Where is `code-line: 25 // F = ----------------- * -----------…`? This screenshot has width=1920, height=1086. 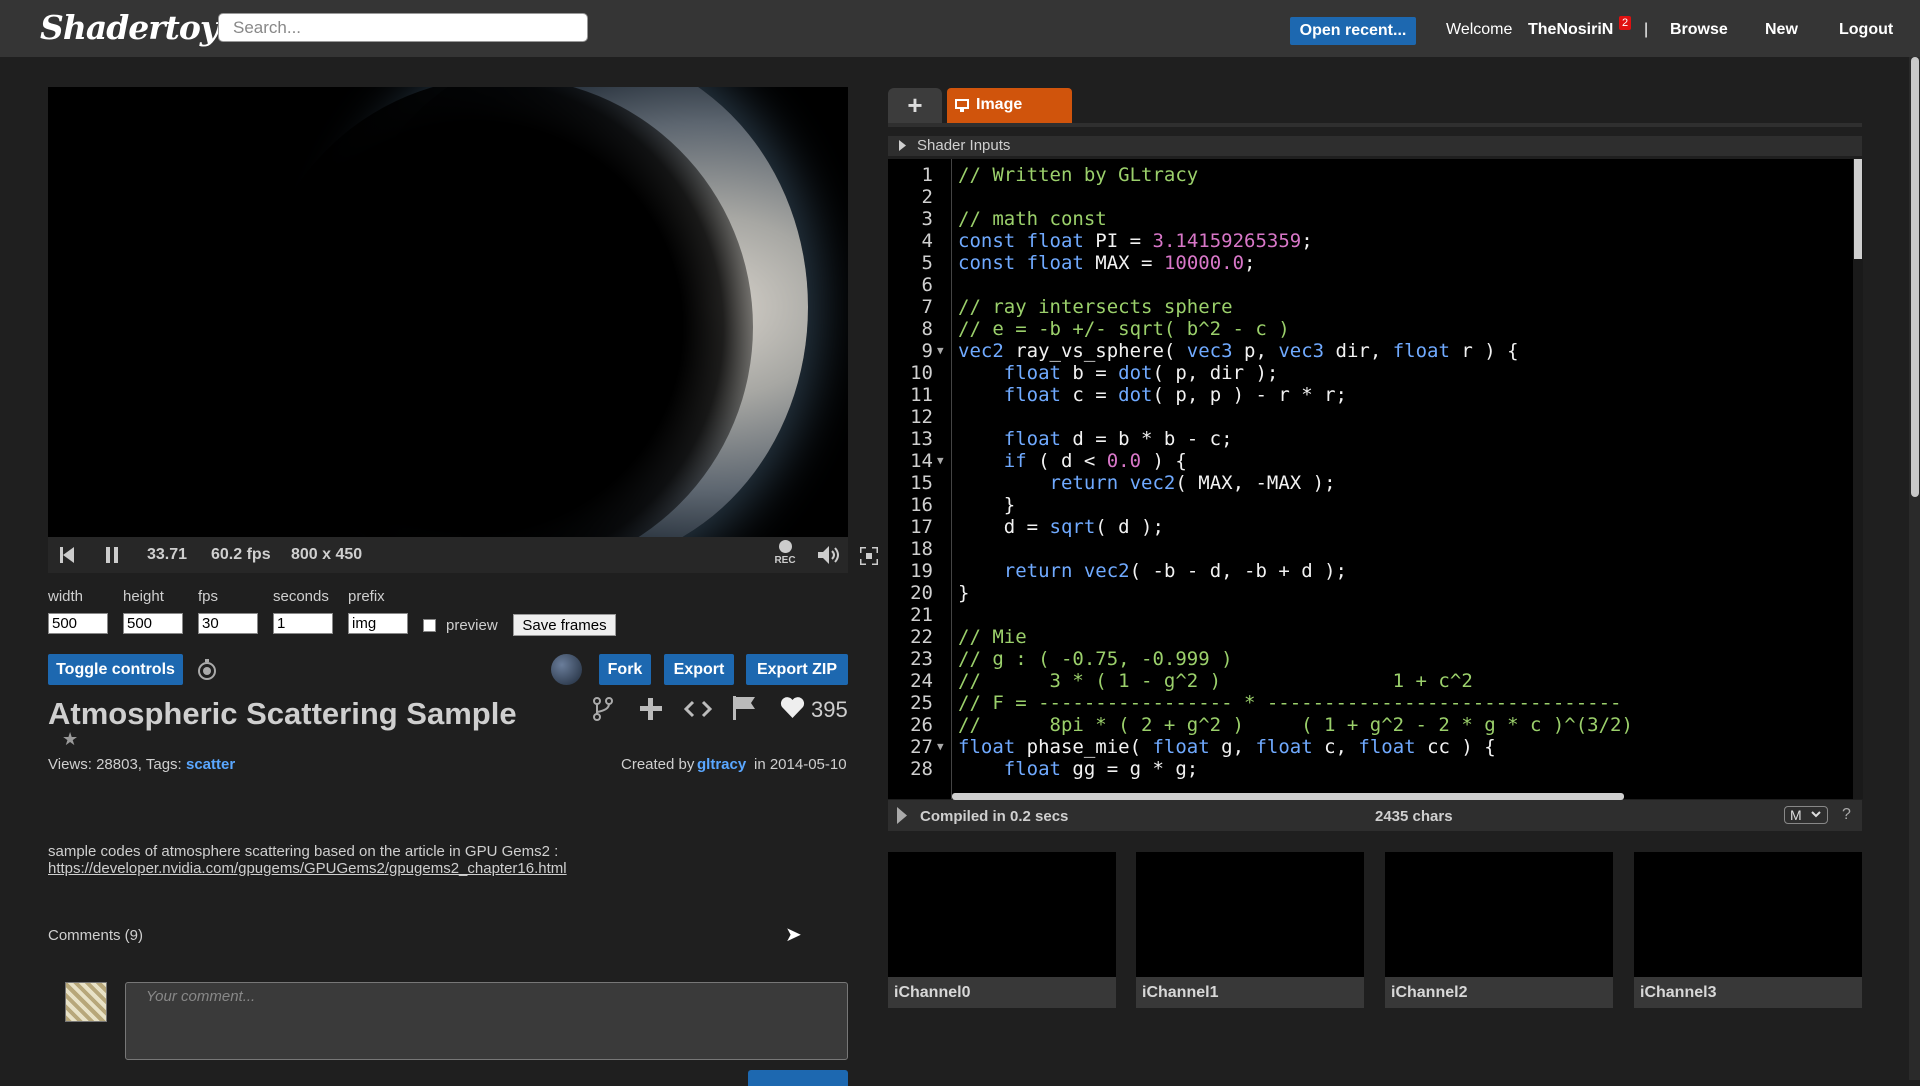 code-line: 25 // F = ----------------- * -----------… is located at coordinates (1375, 703).